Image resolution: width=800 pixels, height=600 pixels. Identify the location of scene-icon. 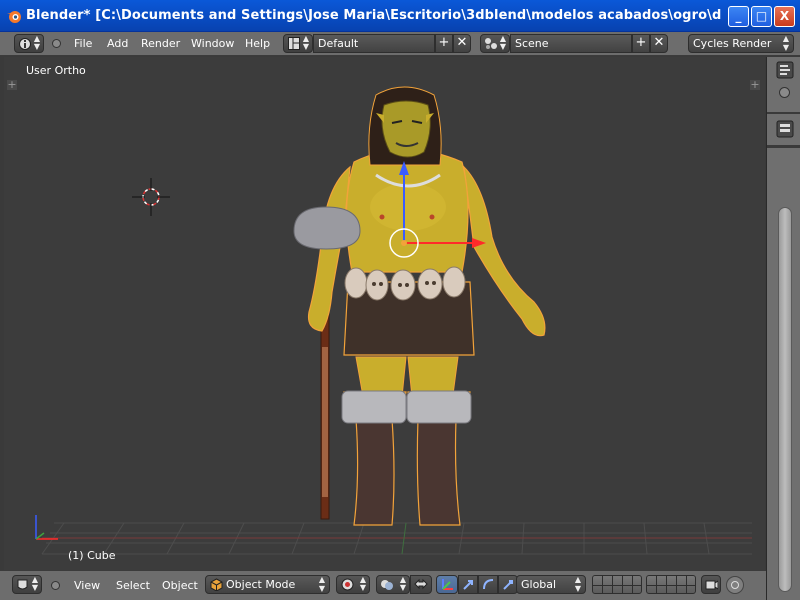
(491, 43).